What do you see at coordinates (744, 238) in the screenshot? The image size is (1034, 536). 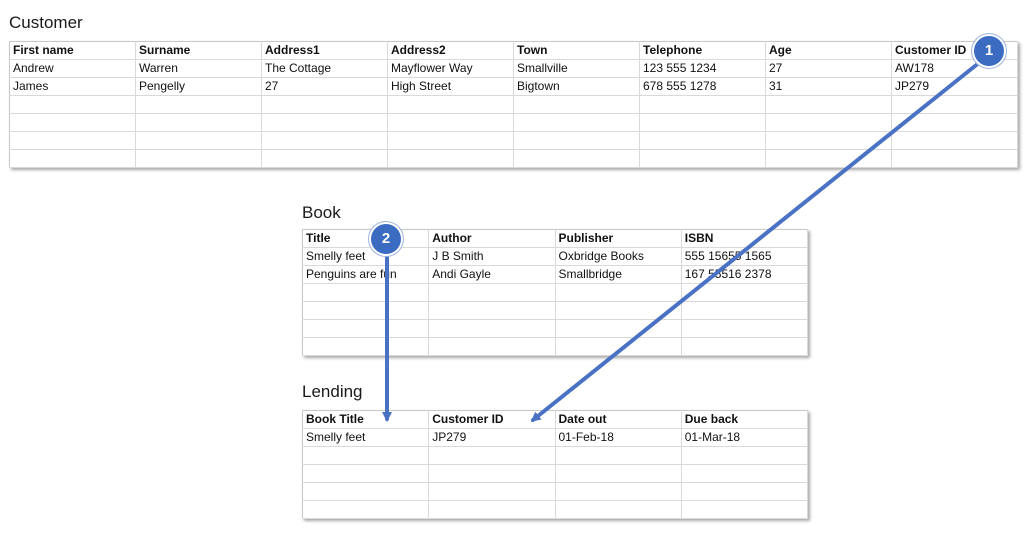 I see `book-header-cell: ISBN` at bounding box center [744, 238].